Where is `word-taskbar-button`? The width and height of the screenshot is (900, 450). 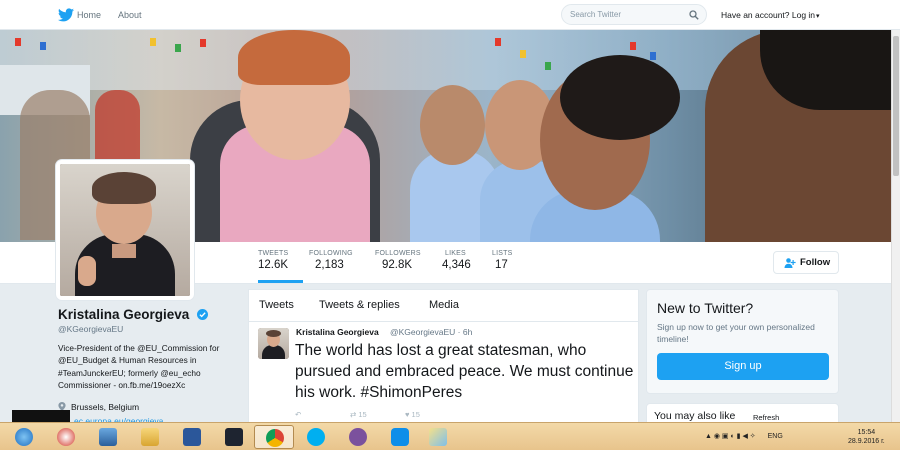 word-taskbar-button is located at coordinates (192, 437).